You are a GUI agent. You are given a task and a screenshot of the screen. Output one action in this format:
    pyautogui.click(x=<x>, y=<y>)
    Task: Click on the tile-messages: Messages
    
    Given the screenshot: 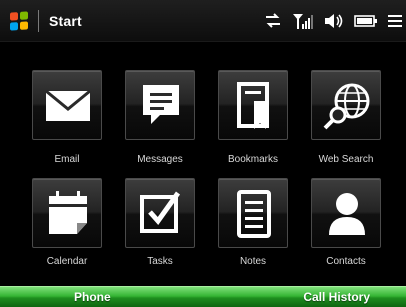 What is the action you would take?
    pyautogui.click(x=160, y=103)
    